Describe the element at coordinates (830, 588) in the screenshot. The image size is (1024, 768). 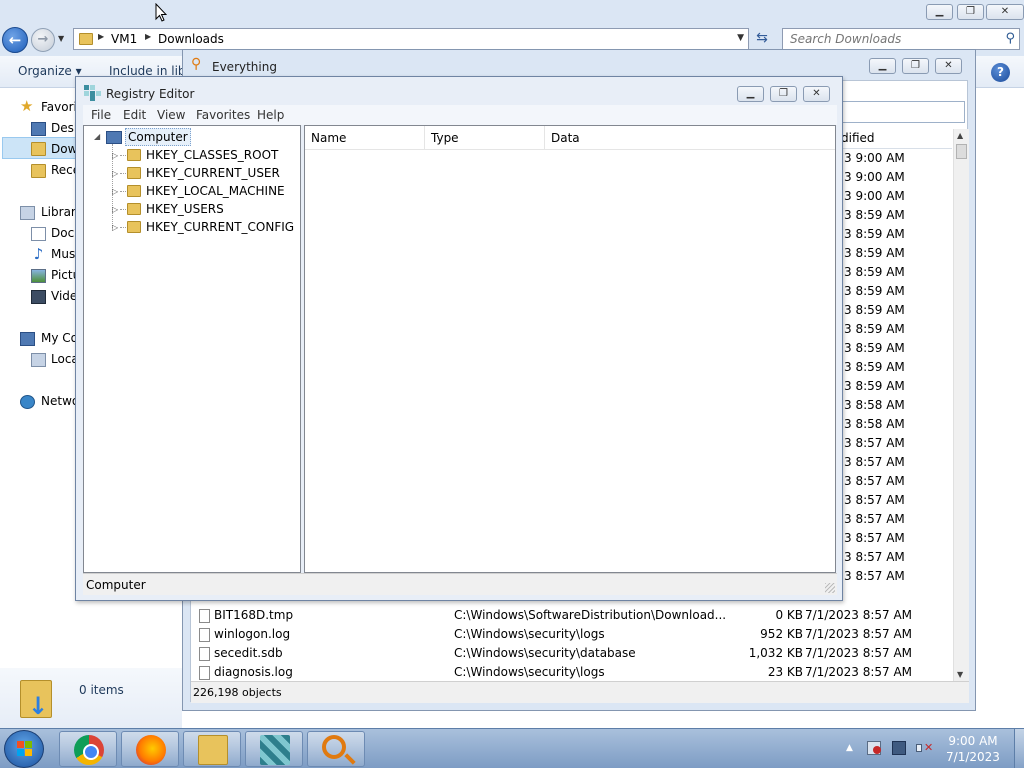
I see `resize-grip` at that location.